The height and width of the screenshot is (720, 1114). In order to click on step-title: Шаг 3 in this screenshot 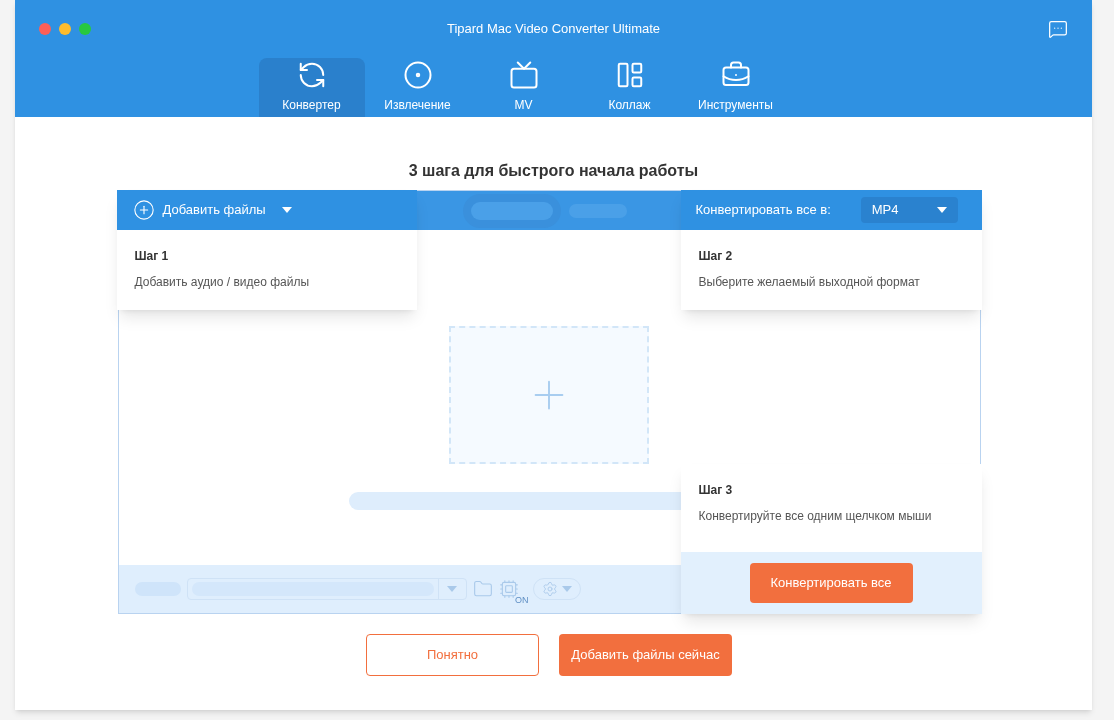, I will do `click(716, 490)`.